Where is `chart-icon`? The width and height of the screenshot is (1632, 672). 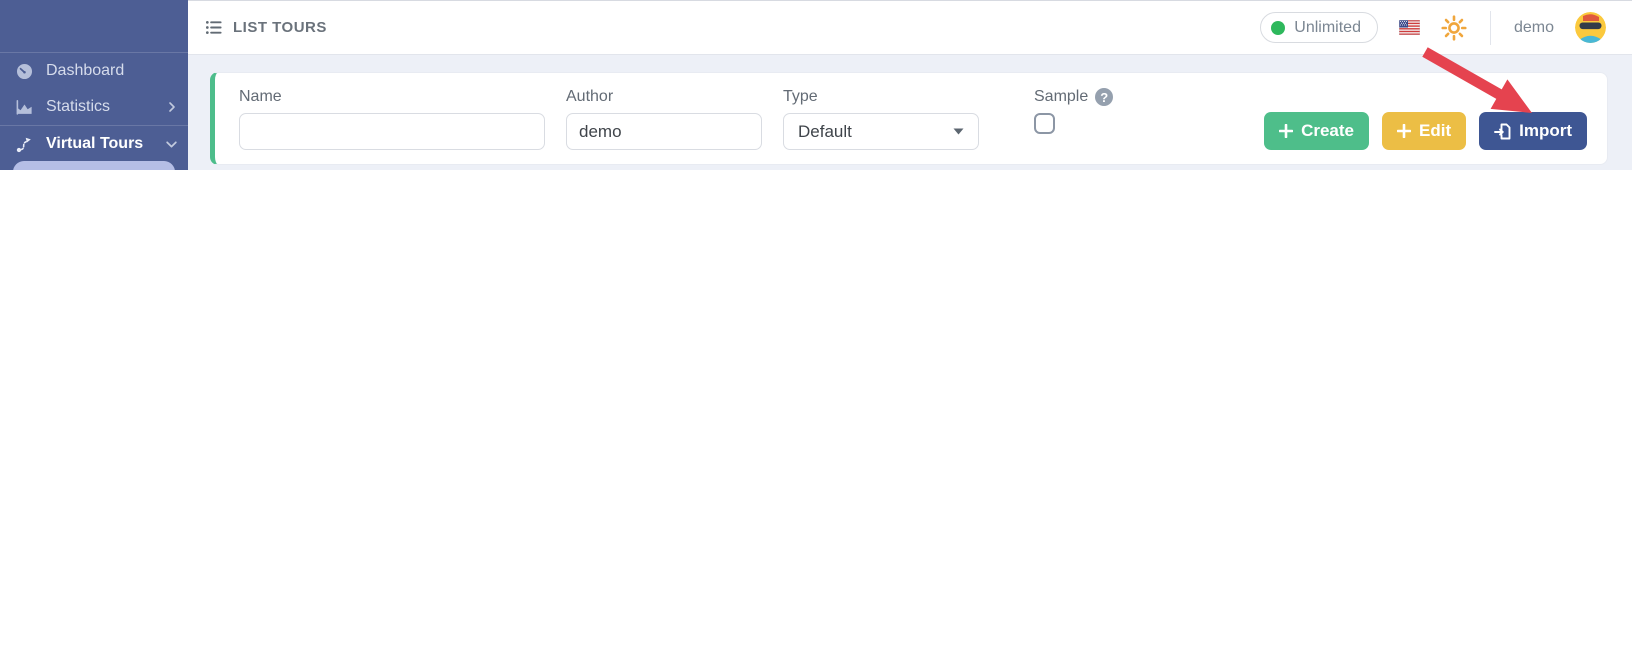 chart-icon is located at coordinates (24, 107).